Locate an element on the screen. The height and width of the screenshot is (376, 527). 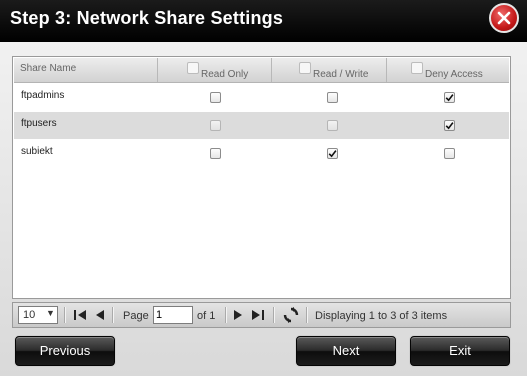
page-size-value: 10 is located at coordinates (29, 315).